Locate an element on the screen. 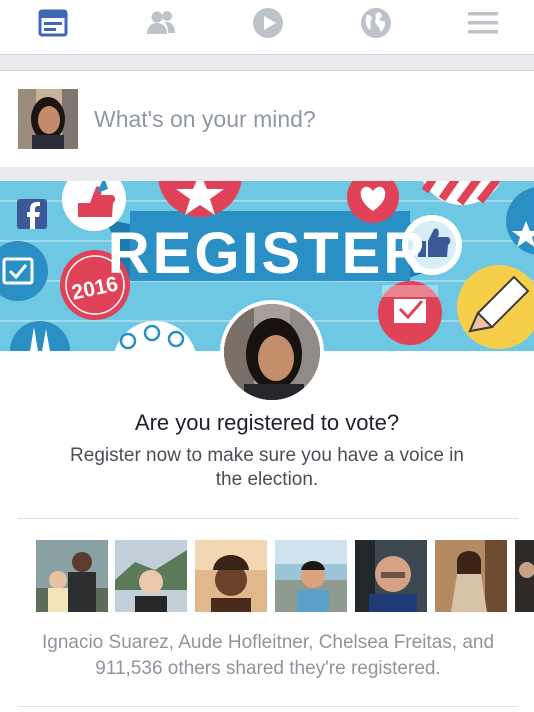 This screenshot has width=534, height=712. news-feed-tab is located at coordinates (53, 23).